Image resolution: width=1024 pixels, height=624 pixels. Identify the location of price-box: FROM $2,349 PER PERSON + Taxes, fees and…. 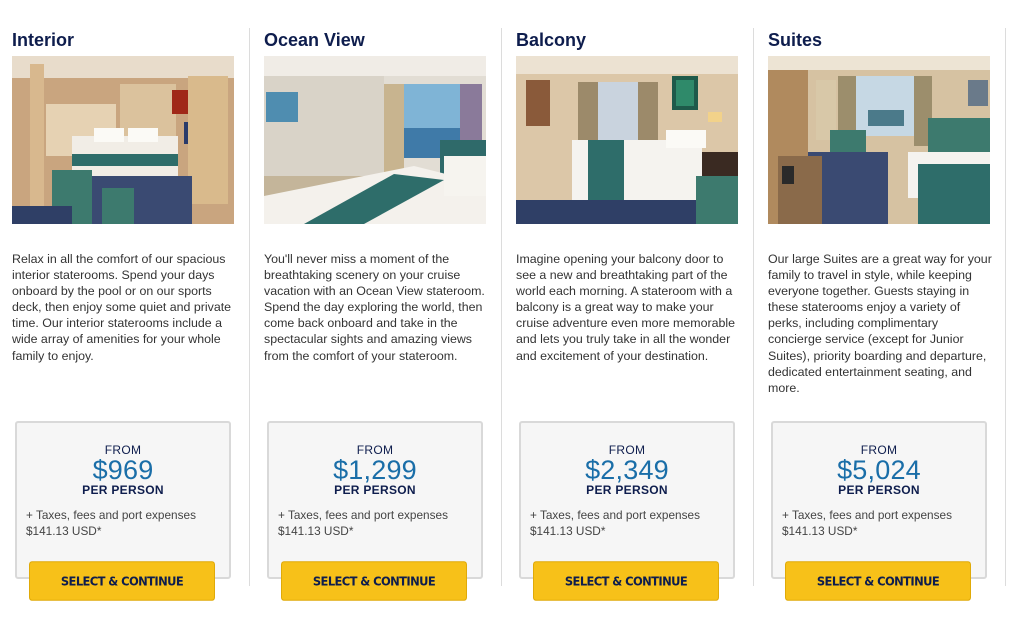
(627, 500).